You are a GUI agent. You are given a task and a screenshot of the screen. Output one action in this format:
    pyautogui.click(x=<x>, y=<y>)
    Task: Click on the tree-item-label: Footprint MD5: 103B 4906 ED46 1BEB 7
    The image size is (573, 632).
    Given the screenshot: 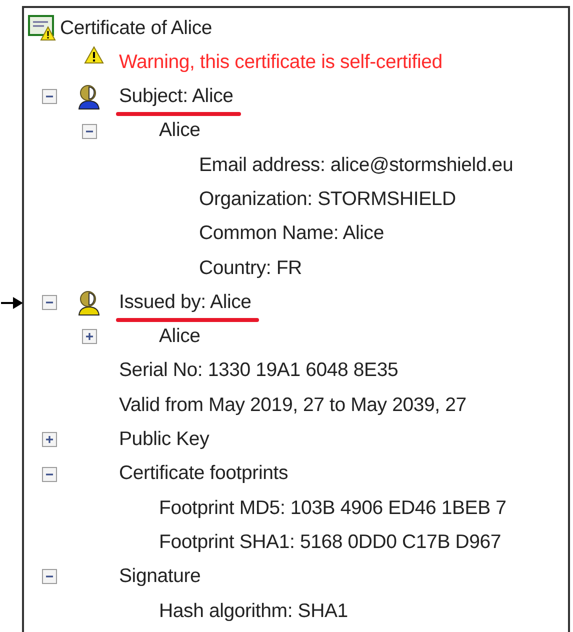 What is the action you would take?
    pyautogui.click(x=332, y=507)
    